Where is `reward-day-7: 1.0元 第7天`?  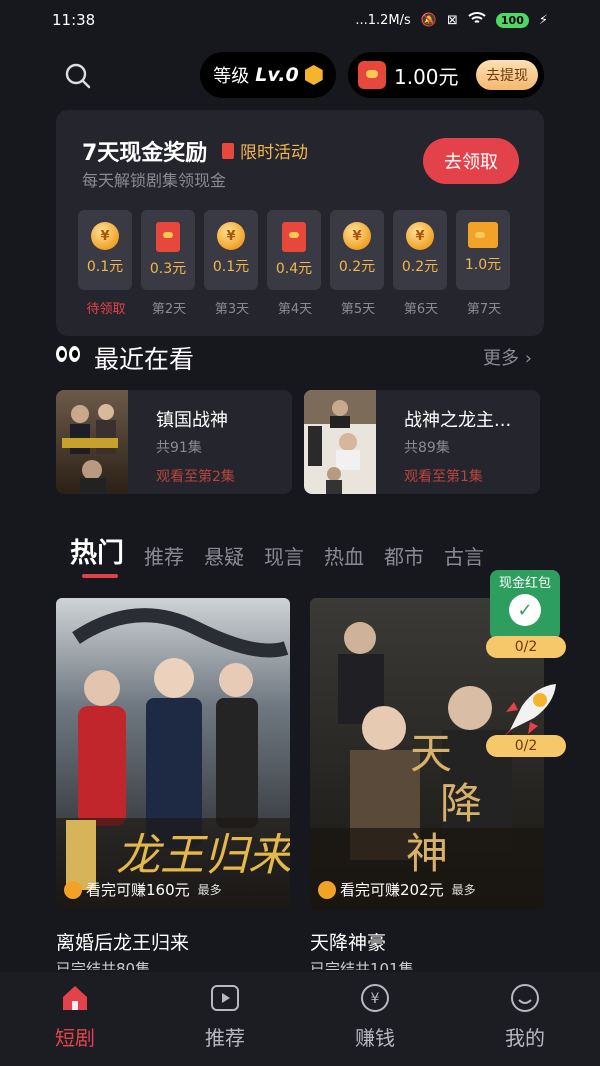
reward-day-7: 1.0元 第7天 is located at coordinates (484, 263).